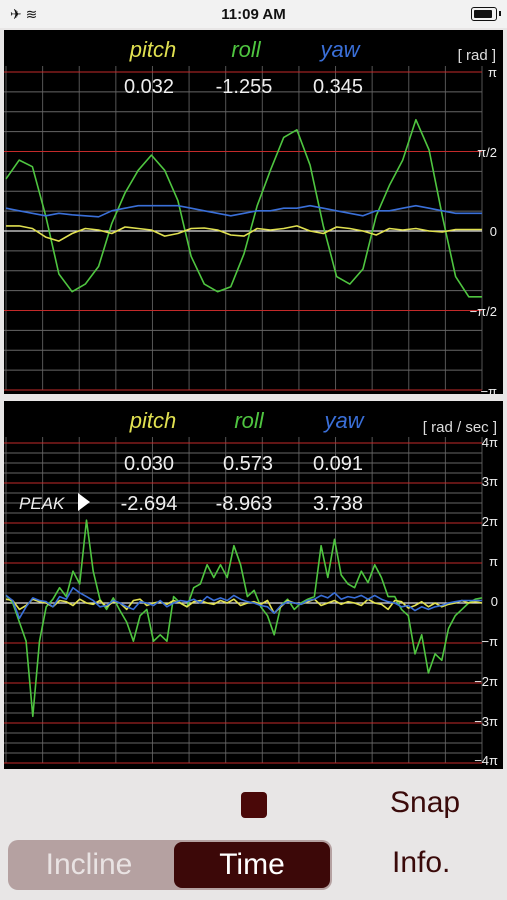 Image resolution: width=507 pixels, height=900 pixels. Describe the element at coordinates (89, 865) in the screenshot. I see `segment-incline: Incline` at that location.